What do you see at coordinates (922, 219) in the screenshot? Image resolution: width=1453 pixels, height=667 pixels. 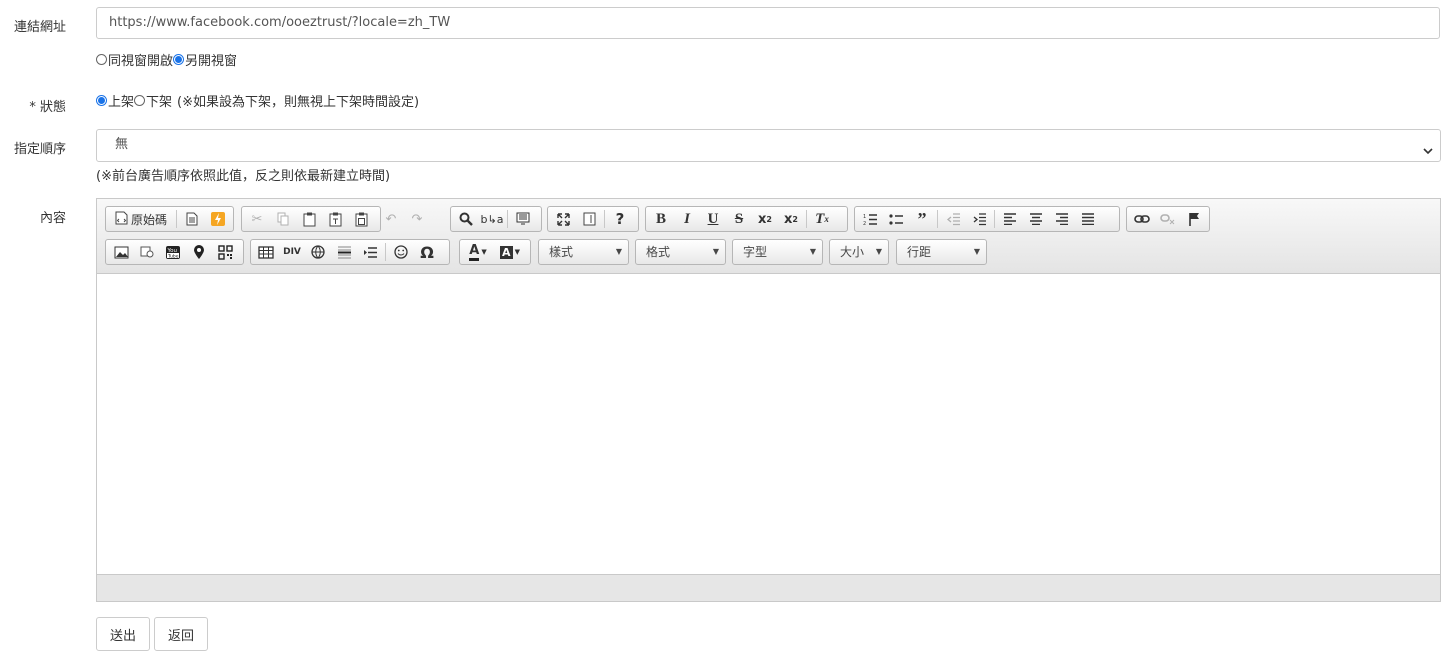 I see `blockquote-icon: ”` at bounding box center [922, 219].